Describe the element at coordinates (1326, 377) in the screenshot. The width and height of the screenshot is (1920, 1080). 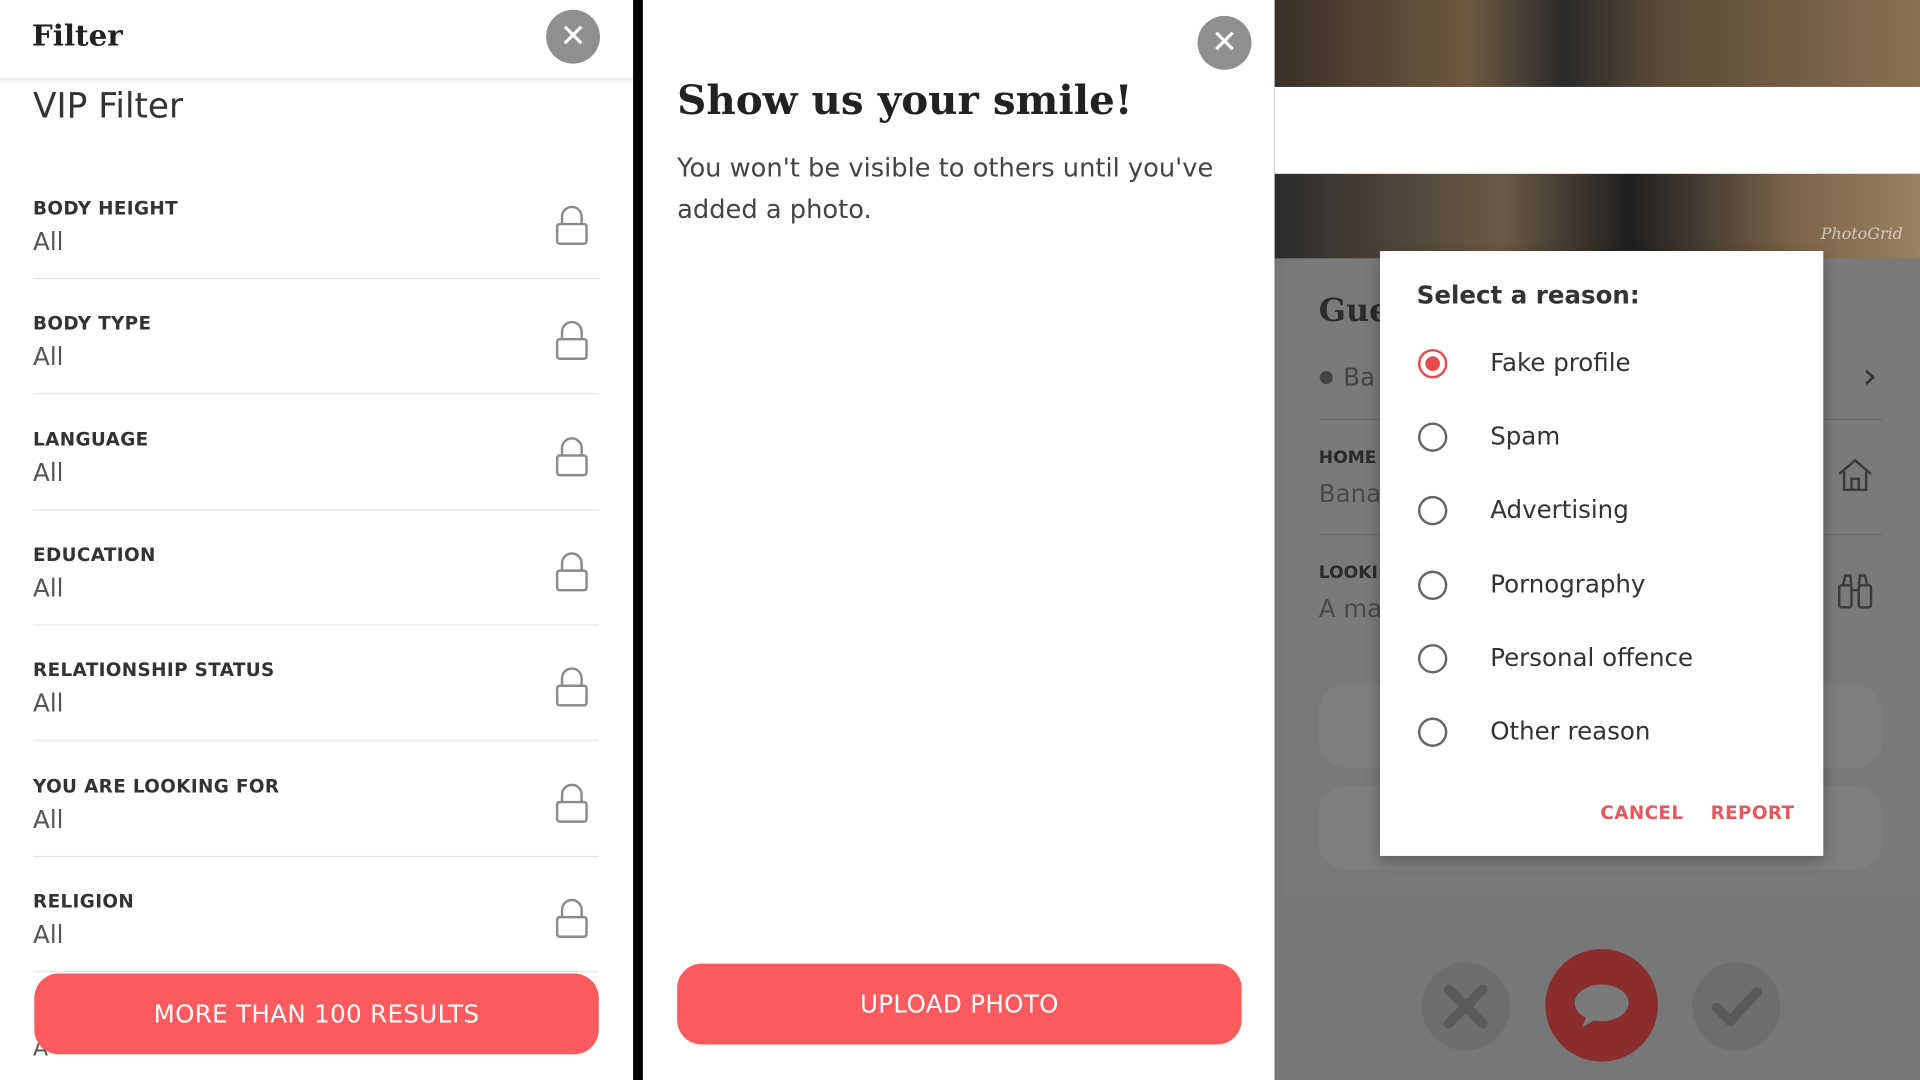
I see `location-pin-icon: ●` at that location.